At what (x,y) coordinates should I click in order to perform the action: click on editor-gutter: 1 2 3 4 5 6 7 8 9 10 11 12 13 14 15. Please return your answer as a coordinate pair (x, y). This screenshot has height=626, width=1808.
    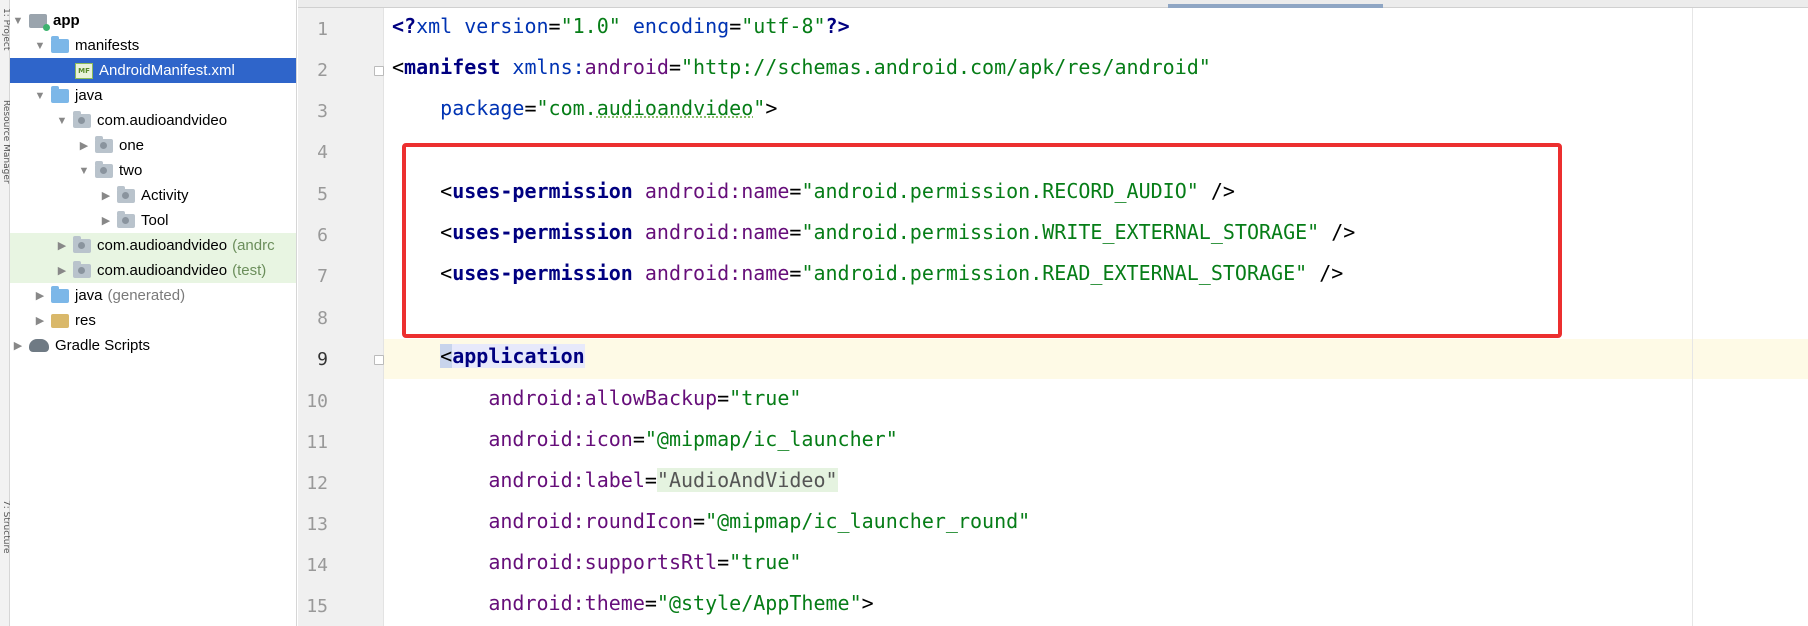
    Looking at the image, I should click on (355, 317).